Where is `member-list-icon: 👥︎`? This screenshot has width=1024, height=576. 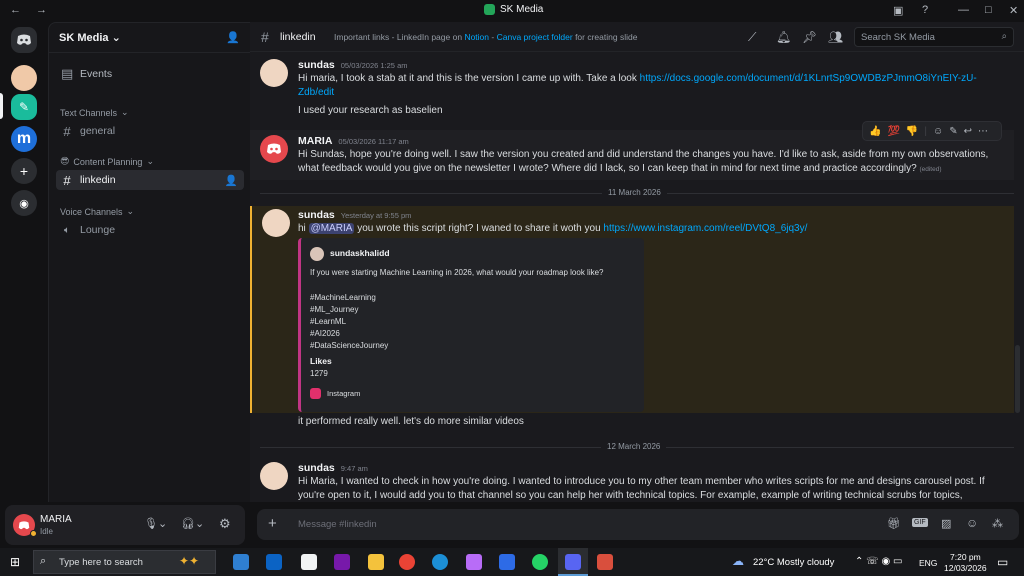 member-list-icon: 👥︎ is located at coordinates (835, 37).